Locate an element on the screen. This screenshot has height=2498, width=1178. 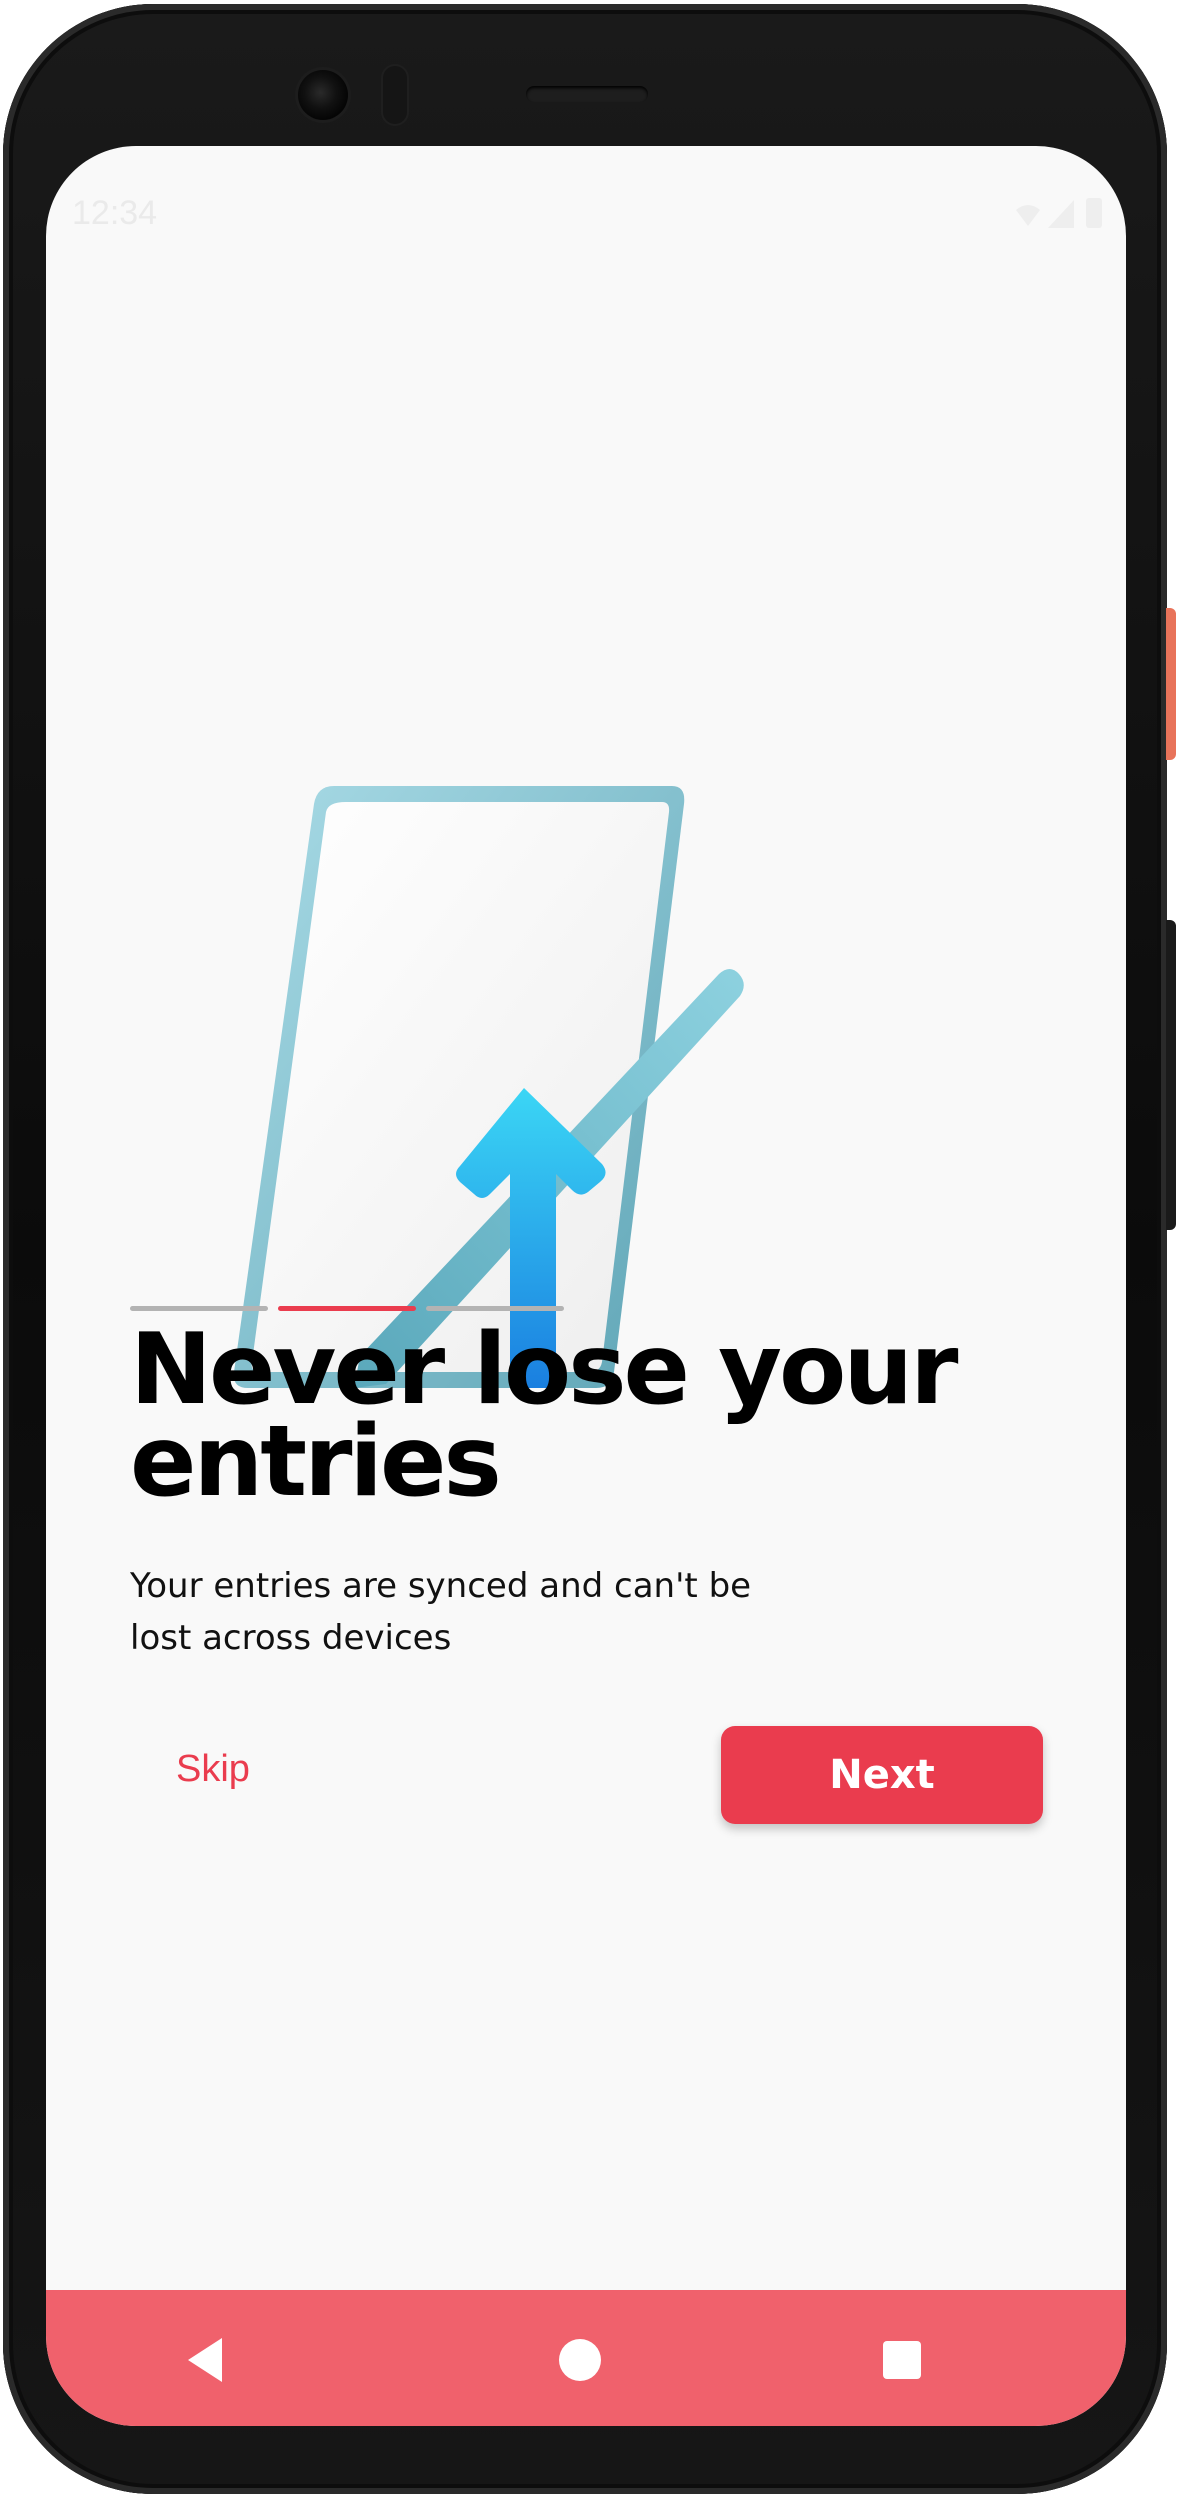
skip-button: Skip is located at coordinates (256, 1769).